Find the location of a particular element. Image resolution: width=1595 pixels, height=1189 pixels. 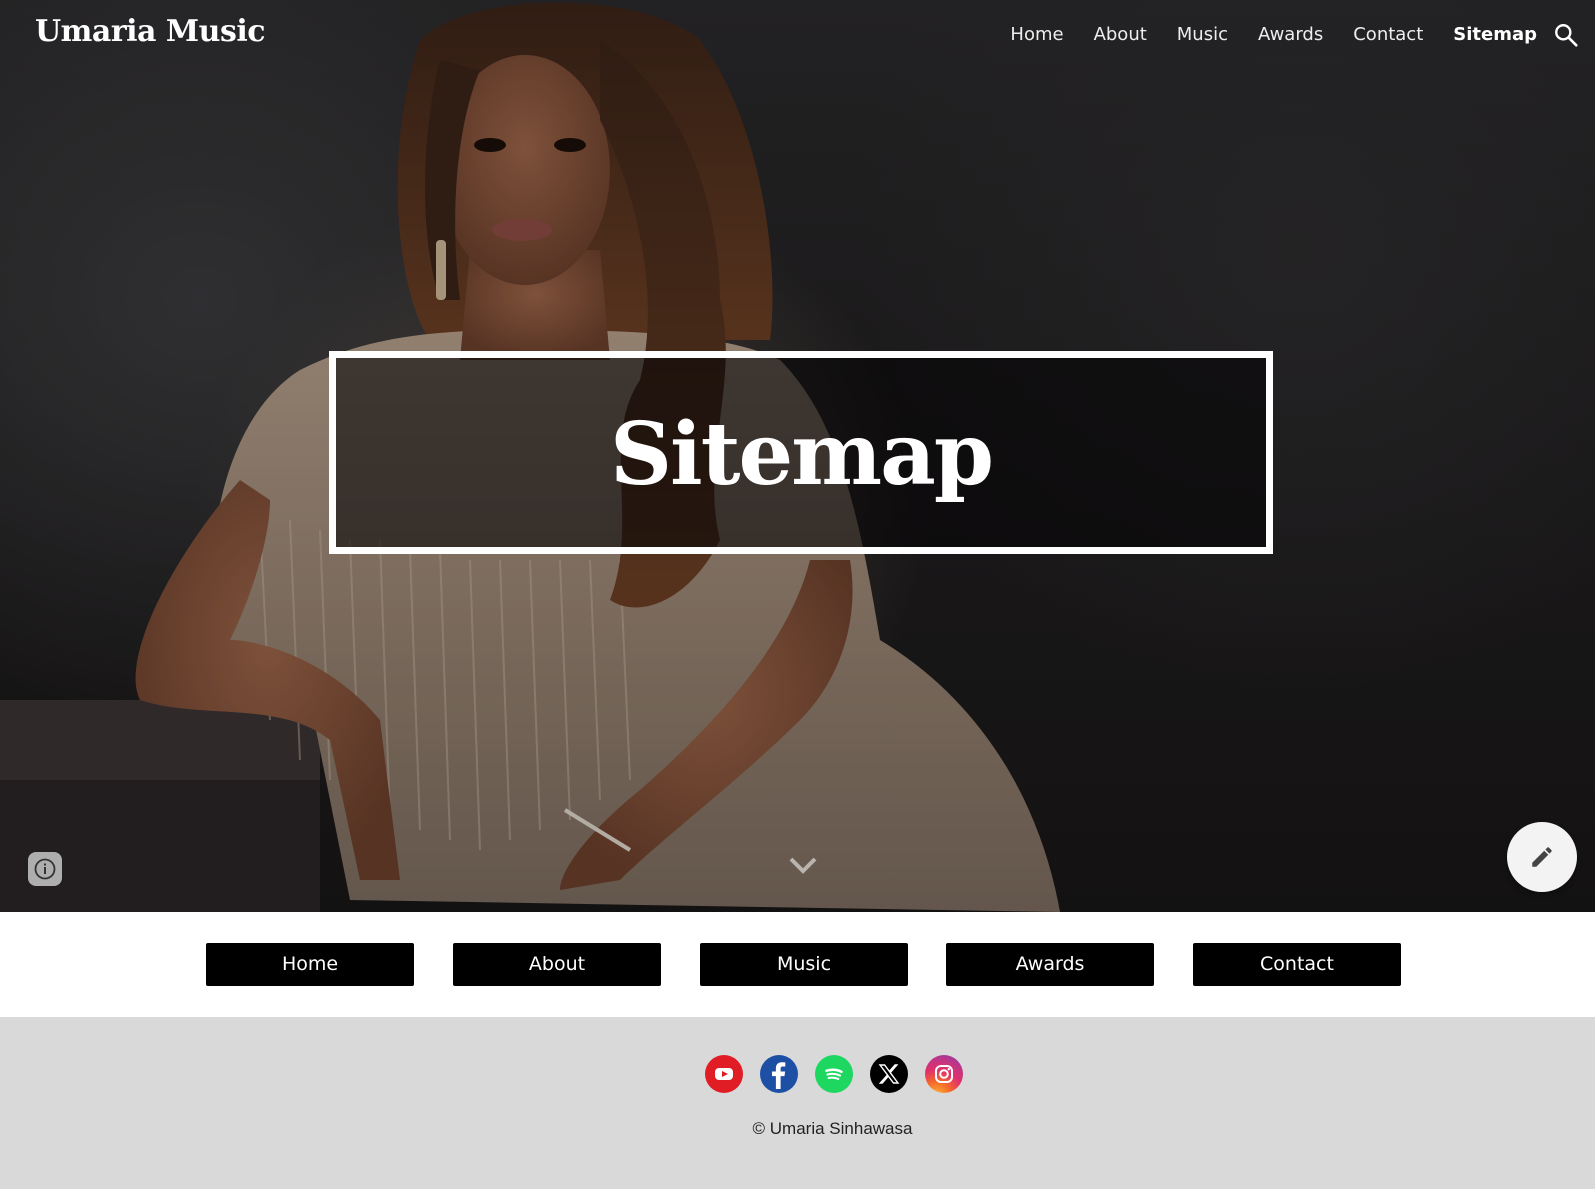

pencil-icon is located at coordinates (1542, 857).